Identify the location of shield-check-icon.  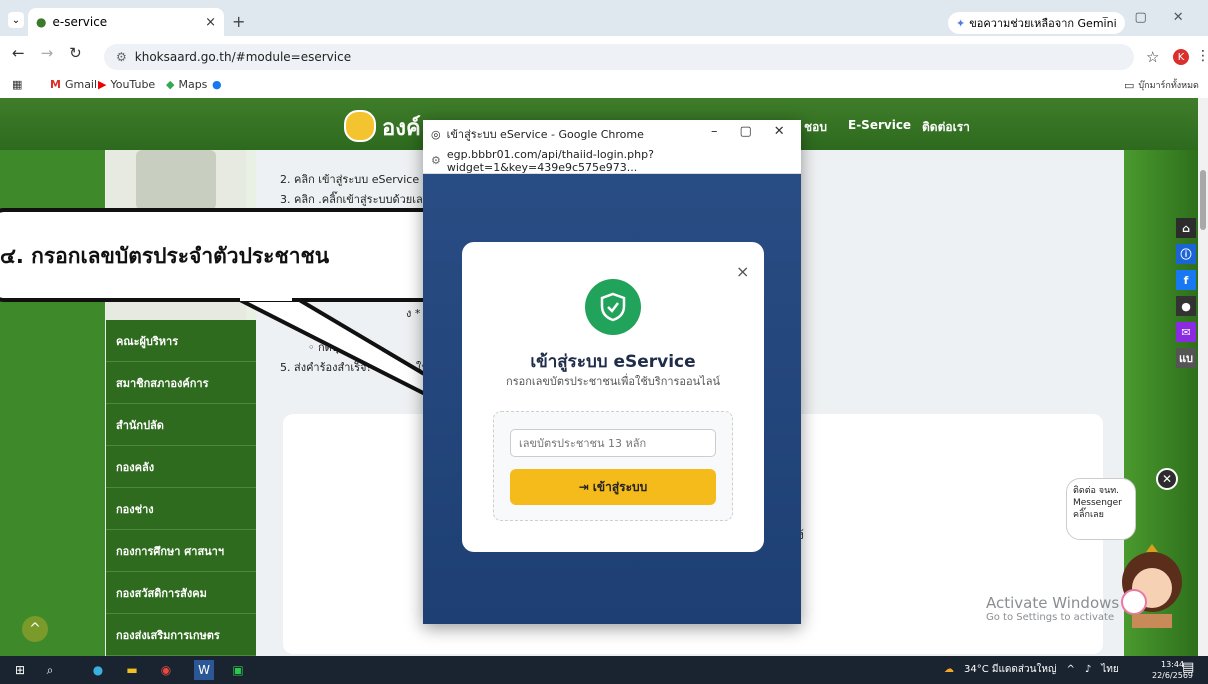
(613, 307).